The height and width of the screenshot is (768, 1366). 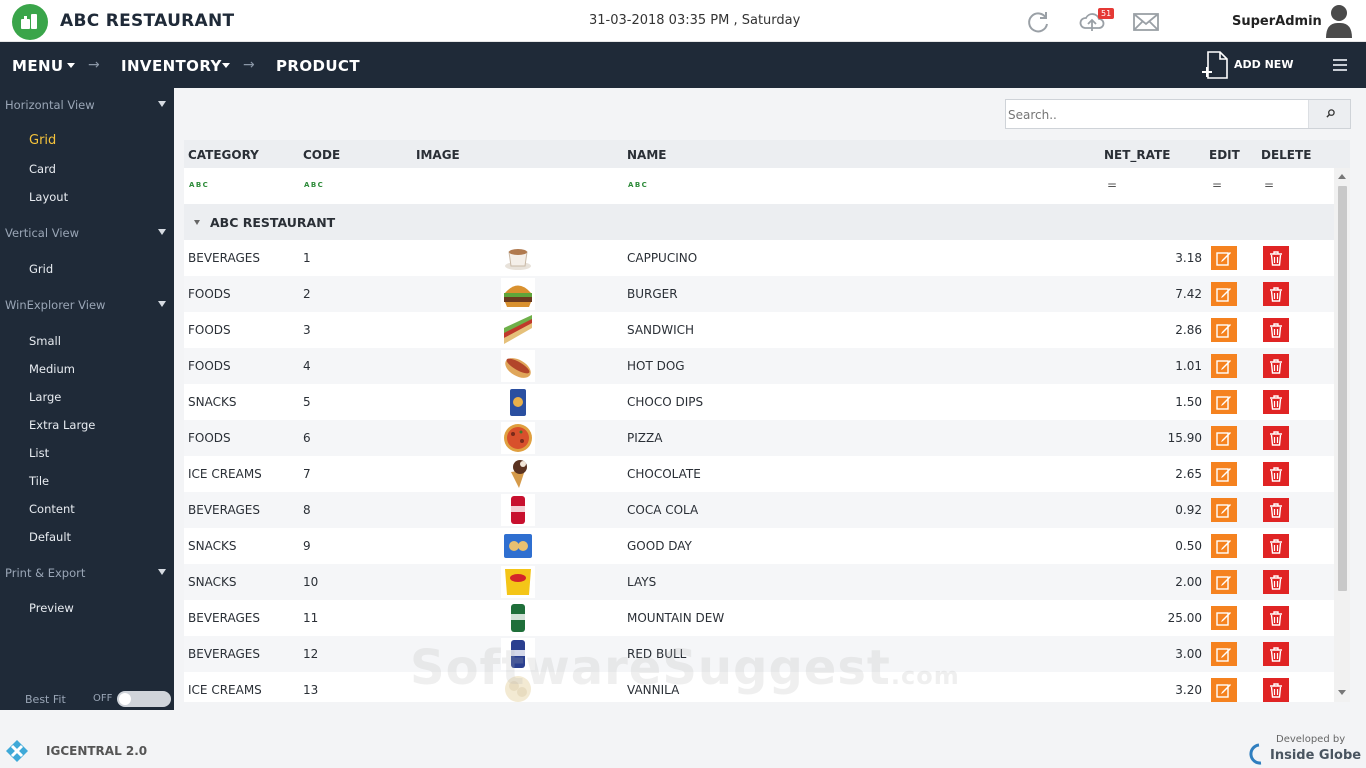 I want to click on sidebar-item-card: Card, so click(x=42, y=169).